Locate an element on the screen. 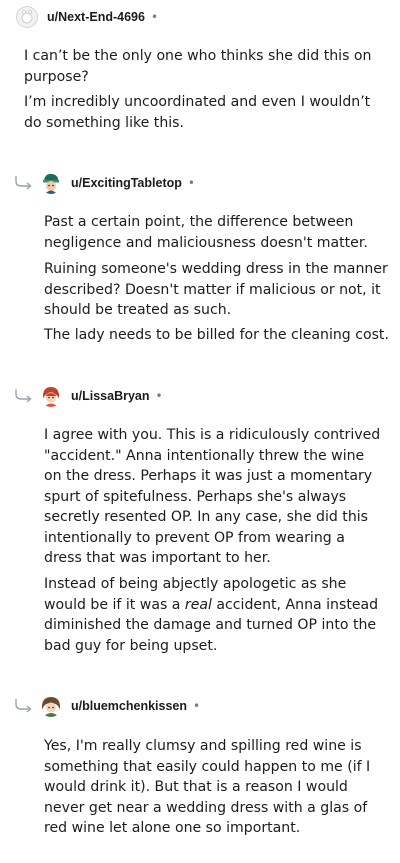 The width and height of the screenshot is (400, 863). green-hat-avatar-icon is located at coordinates (51, 183).